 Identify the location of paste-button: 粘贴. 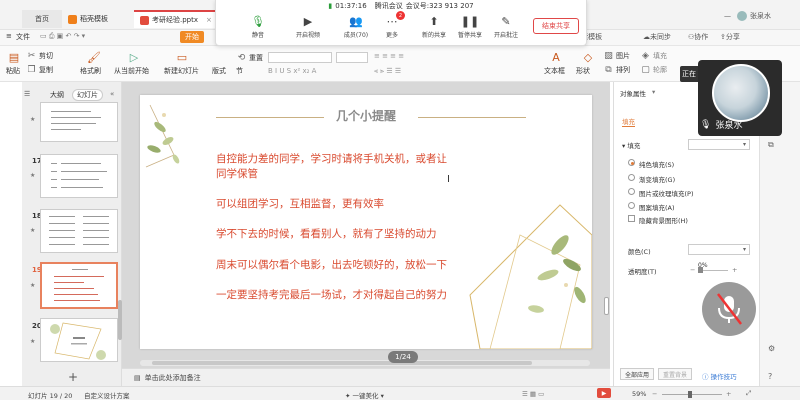
(13, 71).